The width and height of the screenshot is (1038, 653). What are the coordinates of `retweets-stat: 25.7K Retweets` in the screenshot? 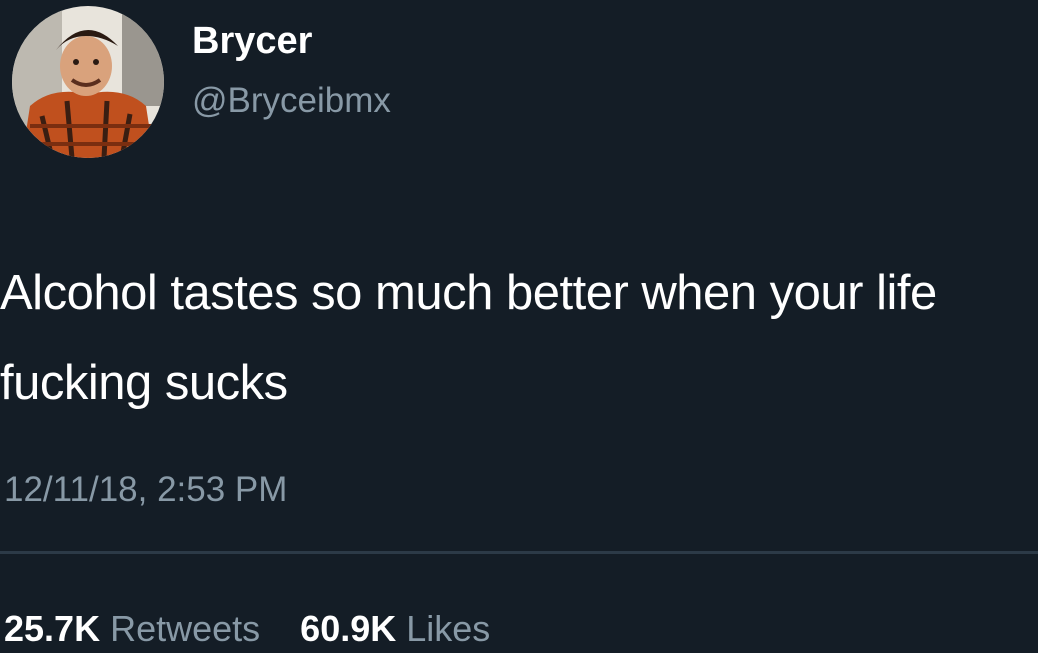 It's located at (132, 629).